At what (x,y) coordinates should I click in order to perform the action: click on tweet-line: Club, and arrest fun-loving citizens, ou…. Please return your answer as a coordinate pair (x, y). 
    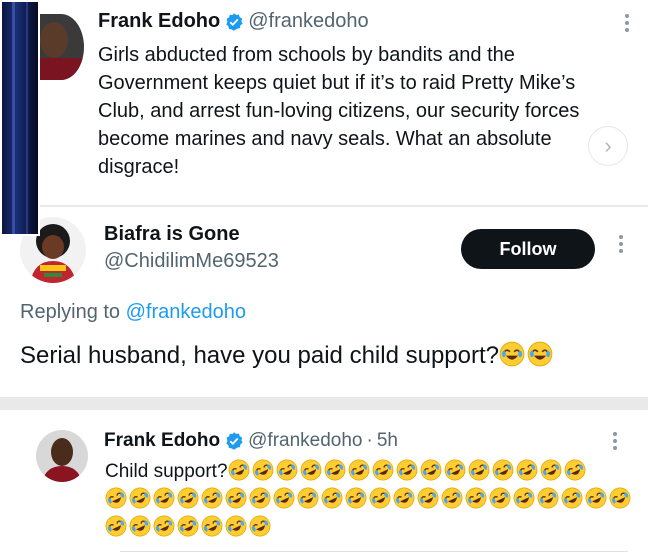
    Looking at the image, I should click on (339, 111).